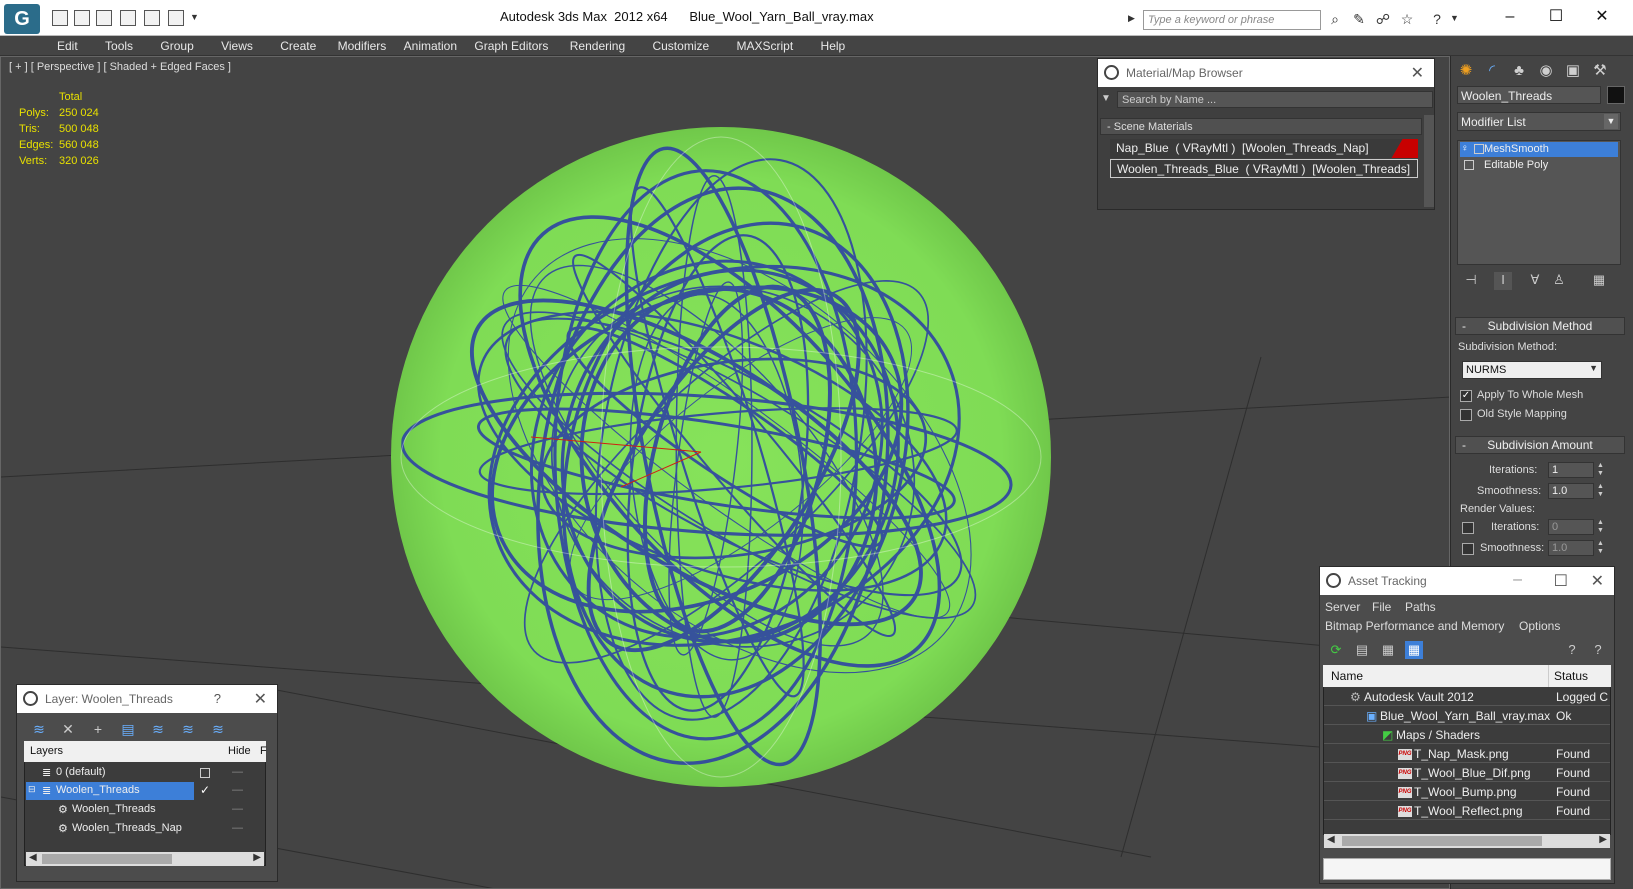 This screenshot has width=1633, height=889. What do you see at coordinates (218, 729) in the screenshot?
I see `freeze-all-icon: ≋` at bounding box center [218, 729].